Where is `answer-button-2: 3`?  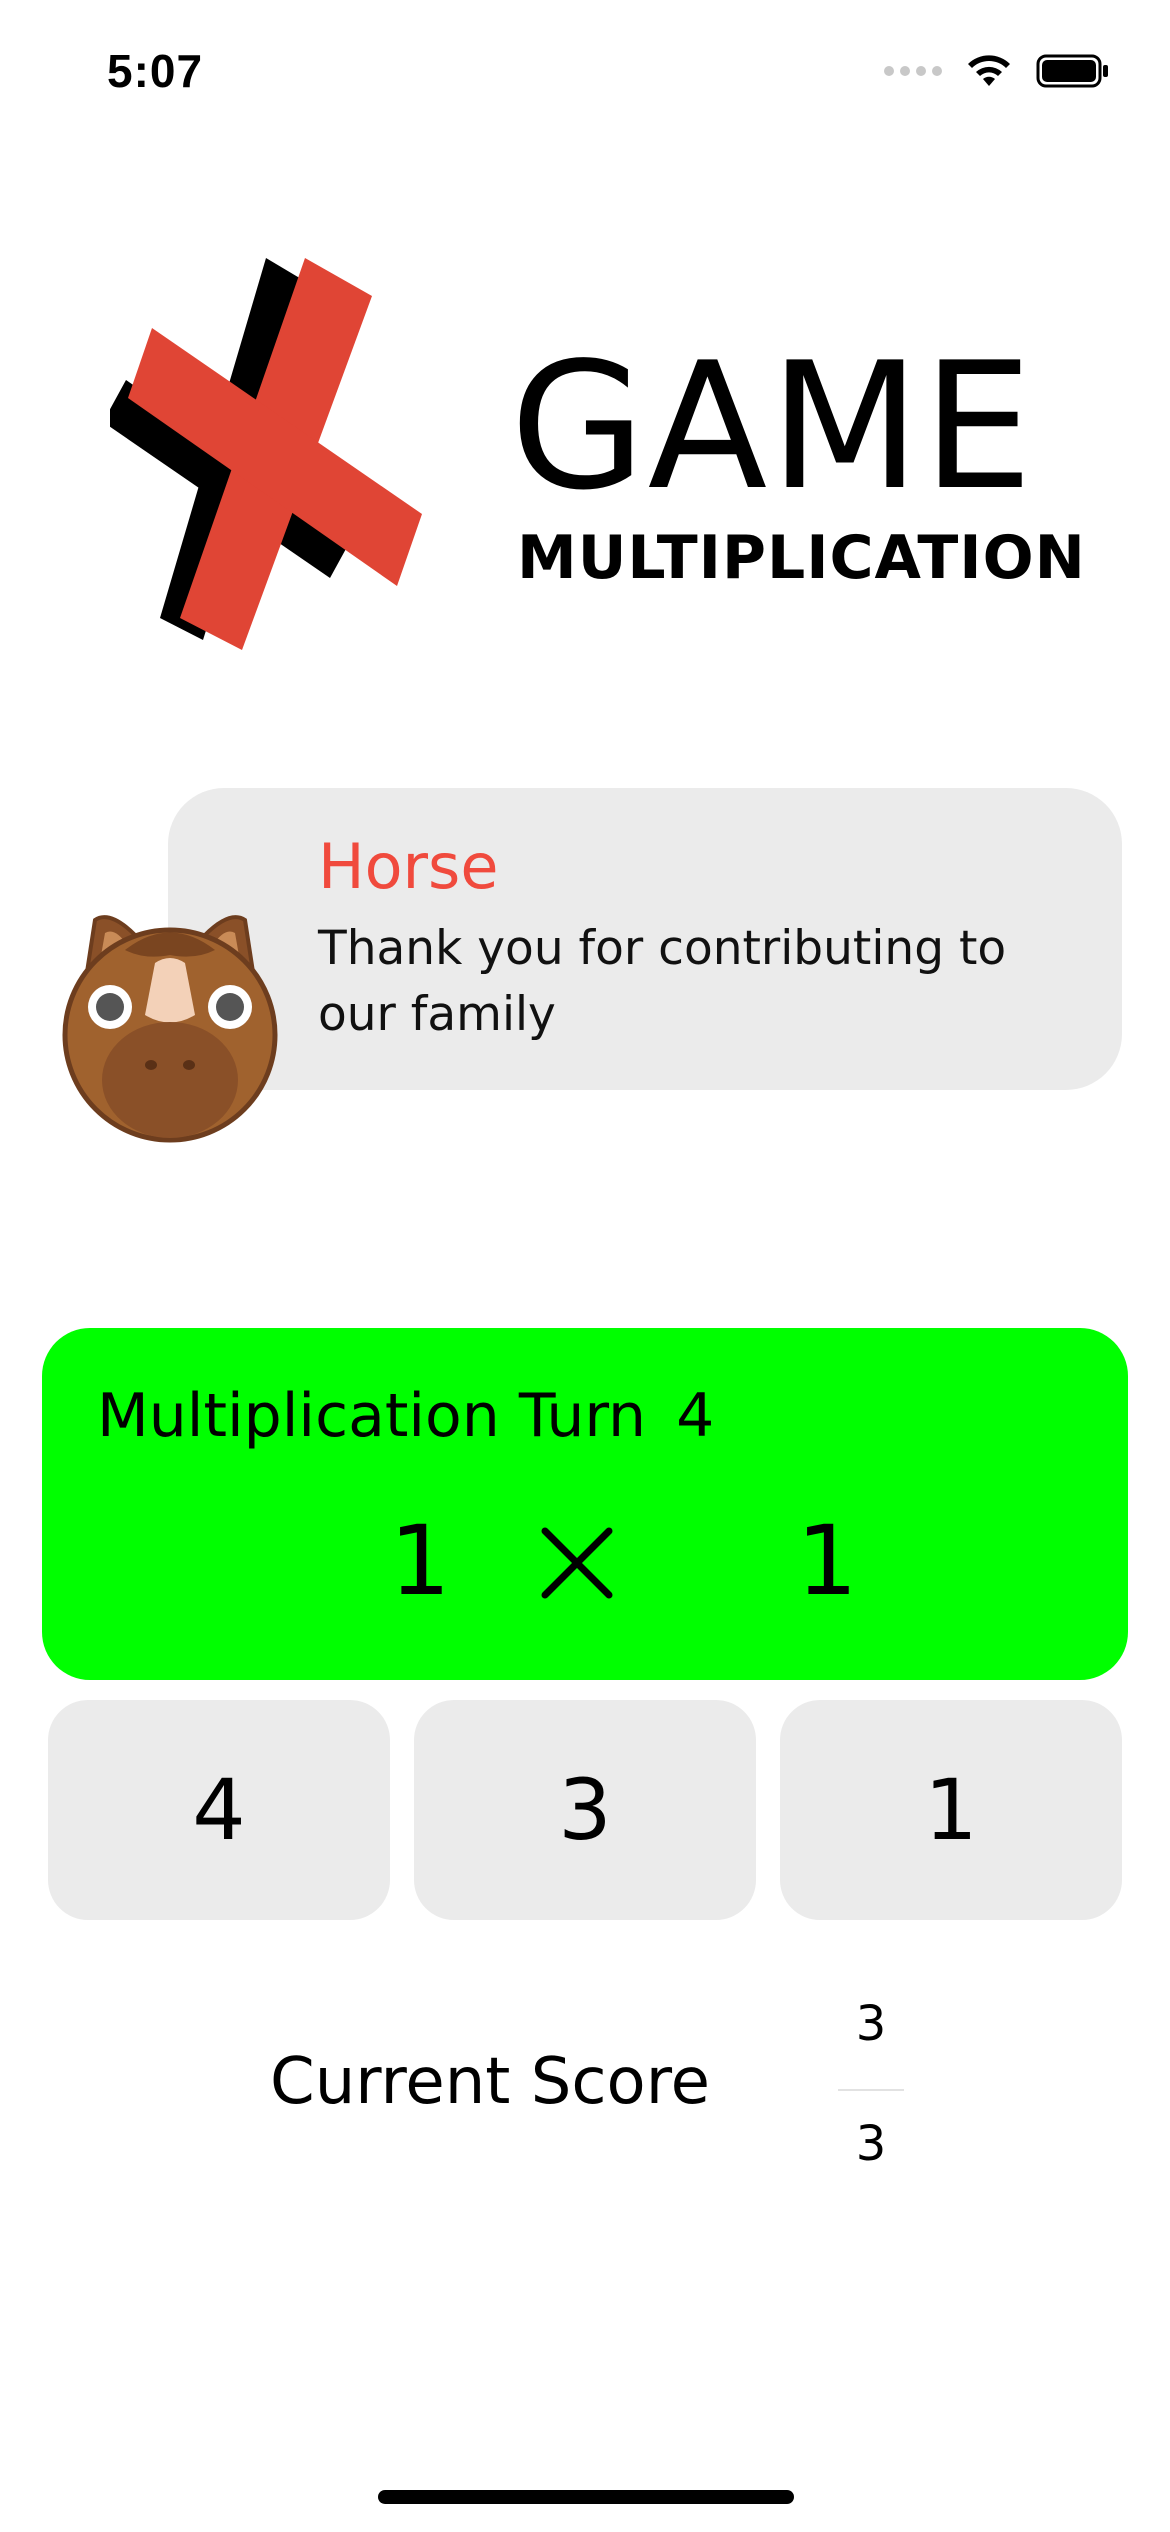 answer-button-2: 3 is located at coordinates (585, 1810).